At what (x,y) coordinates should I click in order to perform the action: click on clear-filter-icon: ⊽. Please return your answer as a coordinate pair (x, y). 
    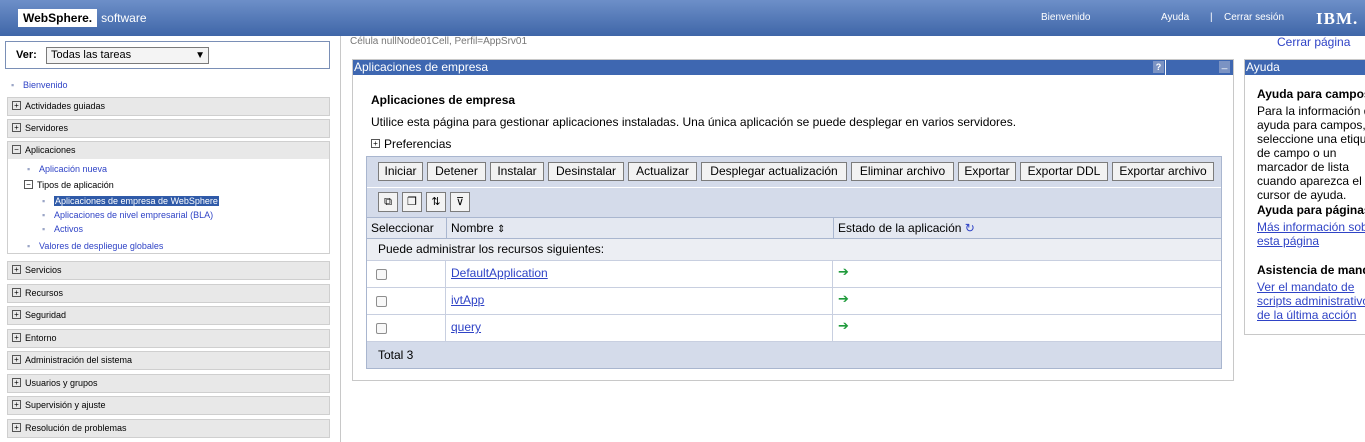
    Looking at the image, I should click on (460, 202).